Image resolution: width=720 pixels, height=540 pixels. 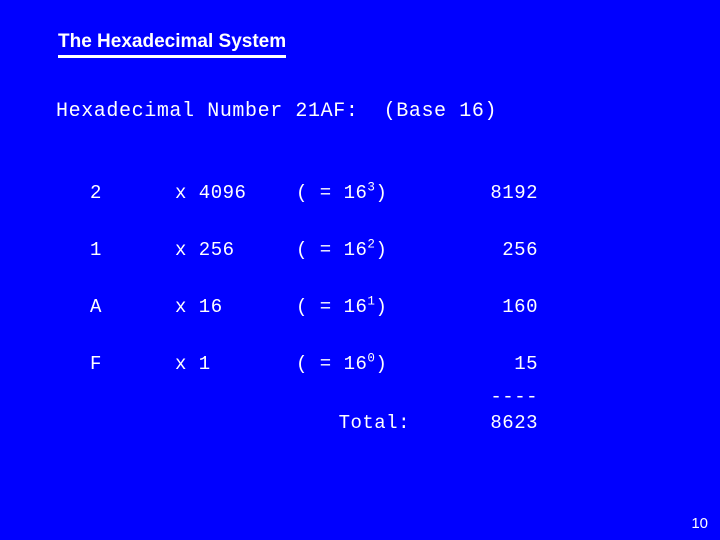 I want to click on totals-section: ---- Total: 8623, so click(x=360, y=414).